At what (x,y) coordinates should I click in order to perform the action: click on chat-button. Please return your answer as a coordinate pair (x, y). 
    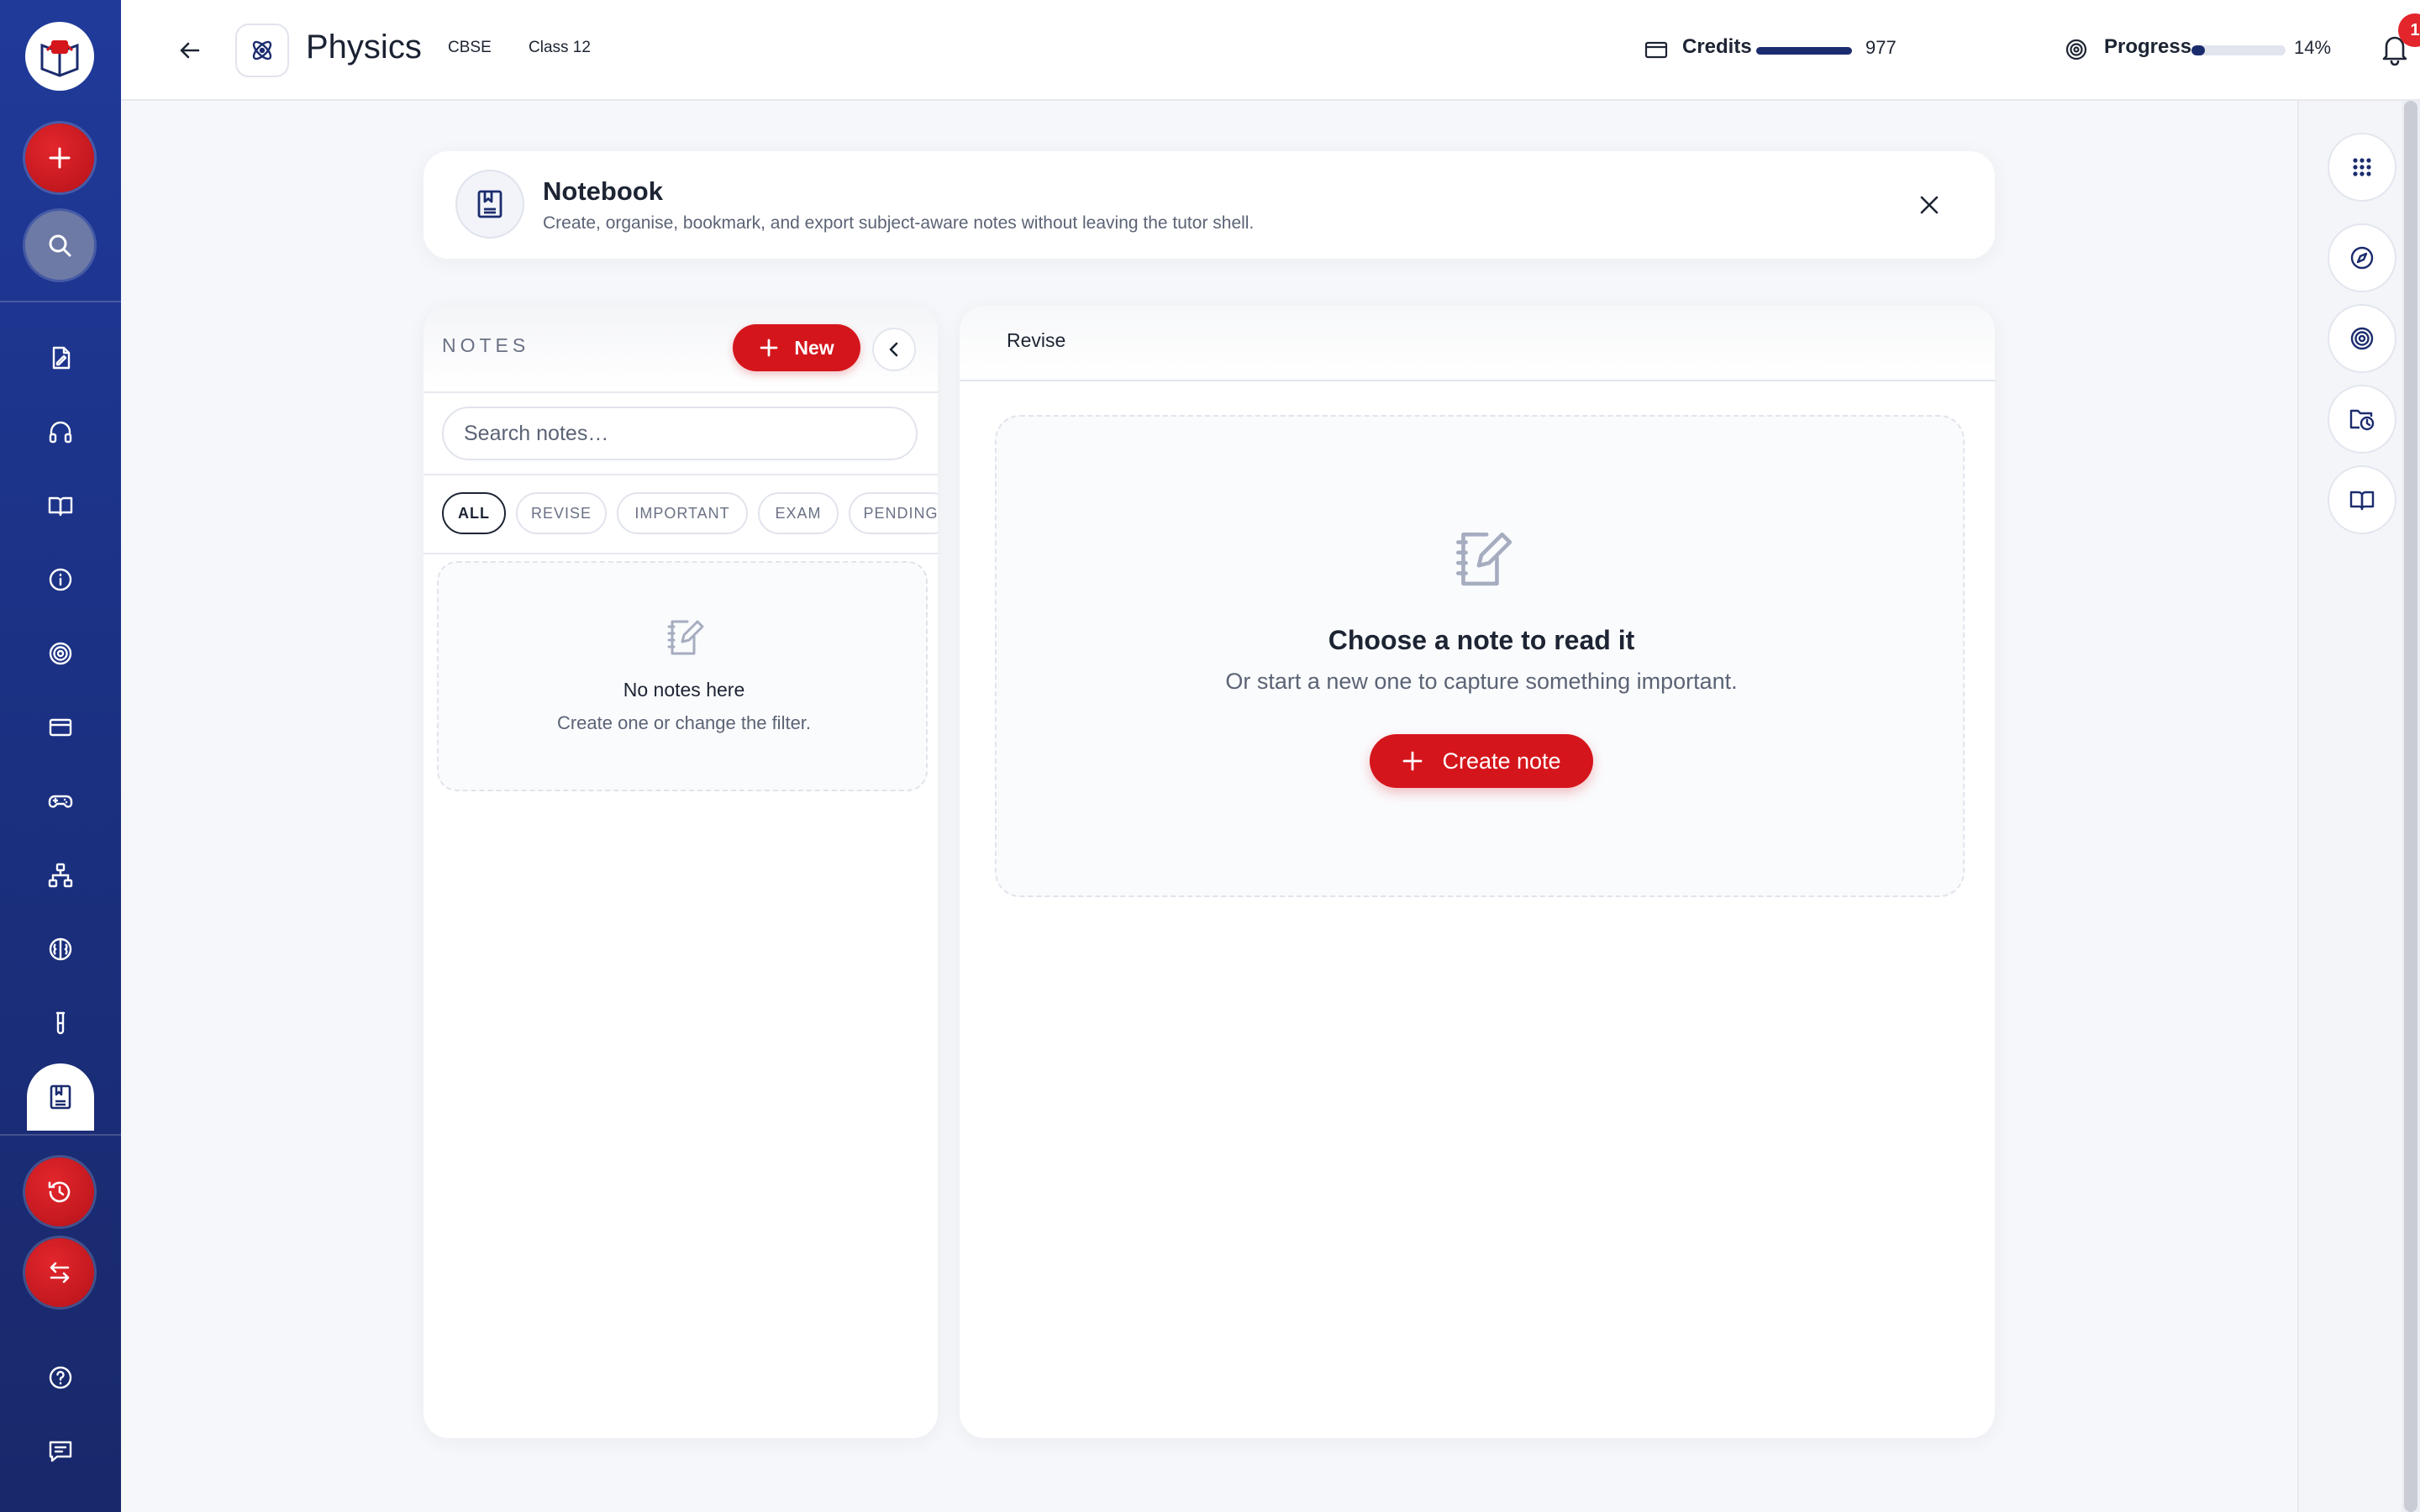
    Looking at the image, I should click on (60, 1451).